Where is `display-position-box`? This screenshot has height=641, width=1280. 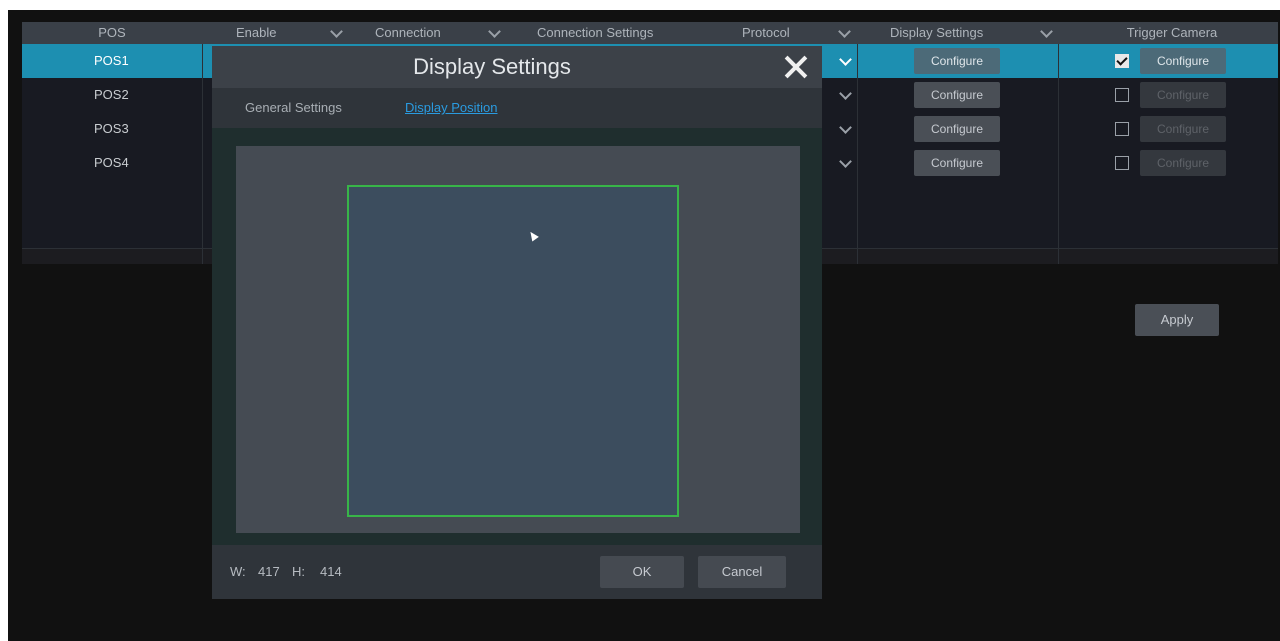
display-position-box is located at coordinates (513, 351).